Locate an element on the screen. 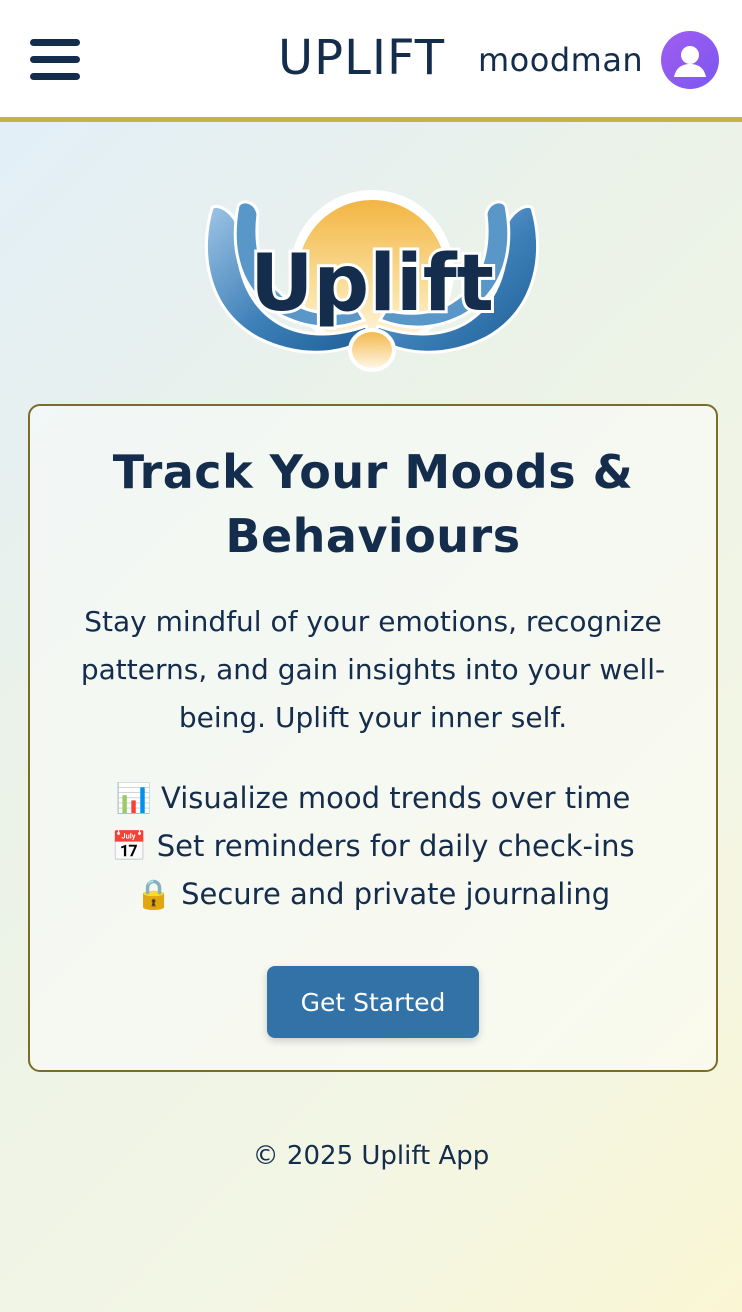  footer-copyright: © 2025 Uplift App is located at coordinates (371, 1156).